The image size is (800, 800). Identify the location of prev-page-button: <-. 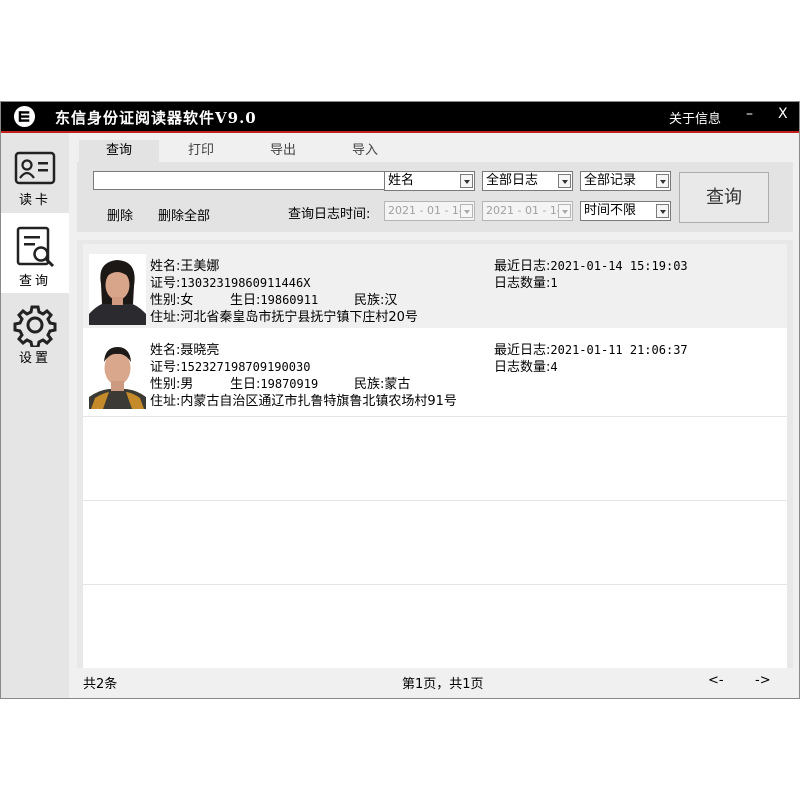
(716, 680).